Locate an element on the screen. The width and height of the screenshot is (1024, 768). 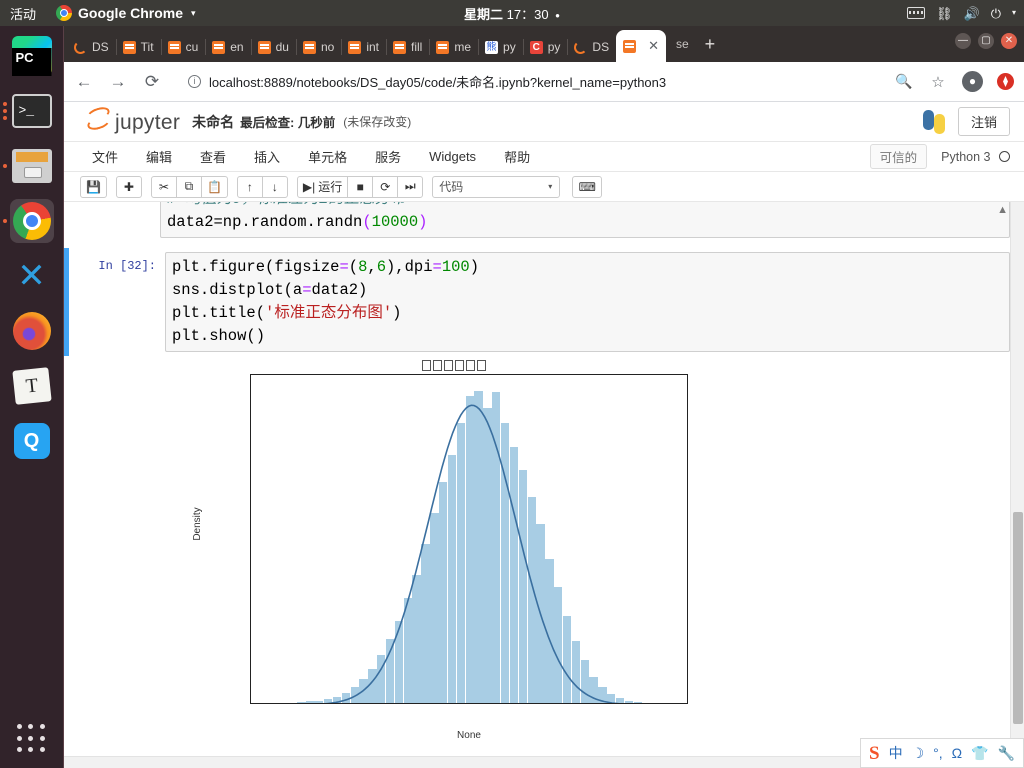
cell-type-select: 代码 ▾ is located at coordinates (496, 186).